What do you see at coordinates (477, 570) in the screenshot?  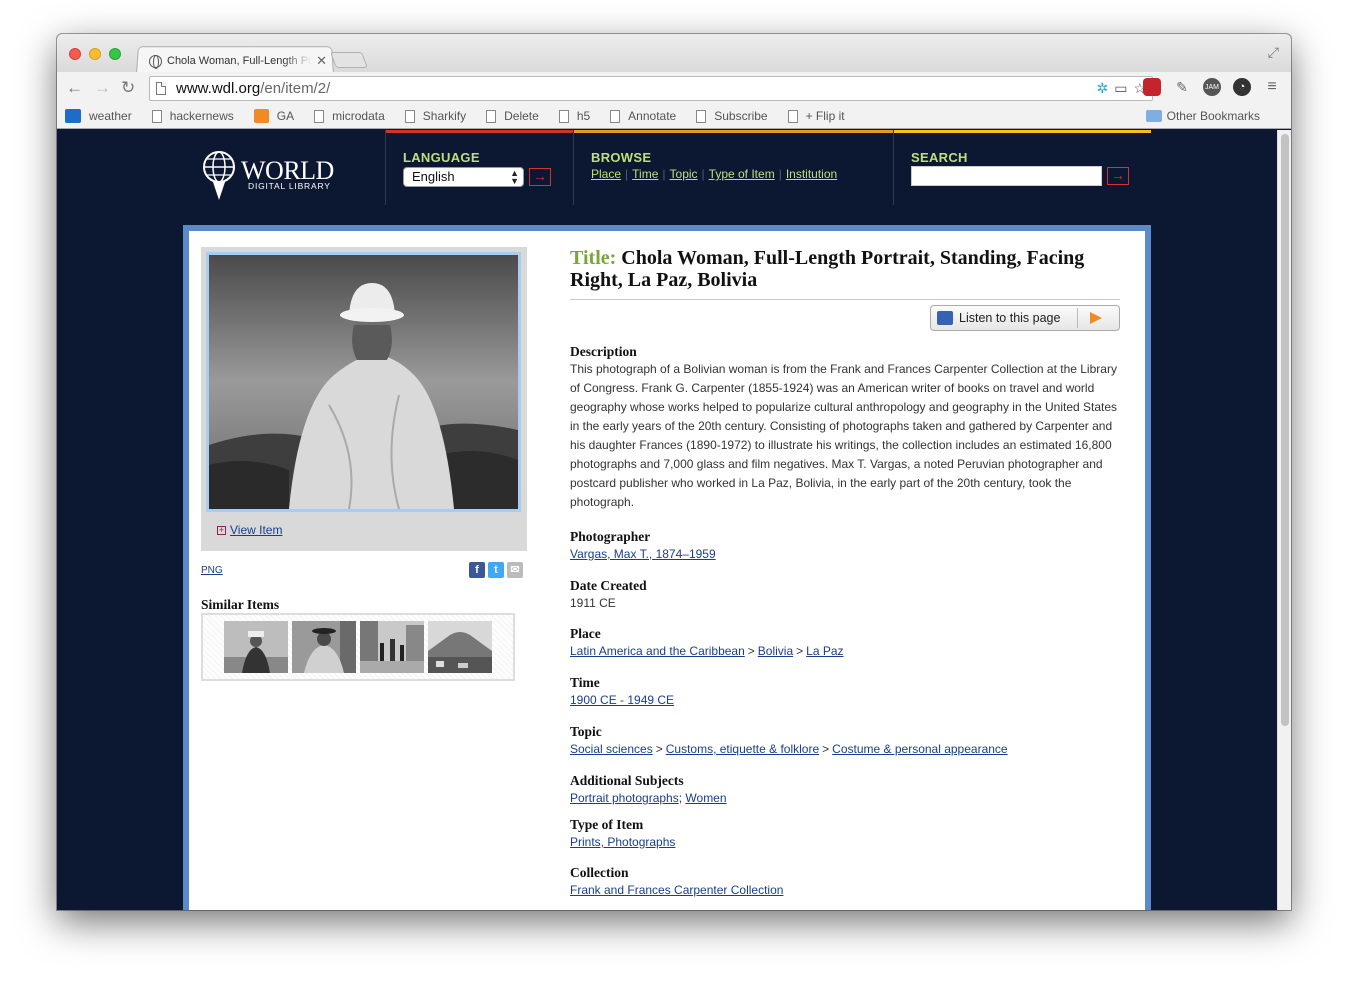 I see `facebook-icon: f` at bounding box center [477, 570].